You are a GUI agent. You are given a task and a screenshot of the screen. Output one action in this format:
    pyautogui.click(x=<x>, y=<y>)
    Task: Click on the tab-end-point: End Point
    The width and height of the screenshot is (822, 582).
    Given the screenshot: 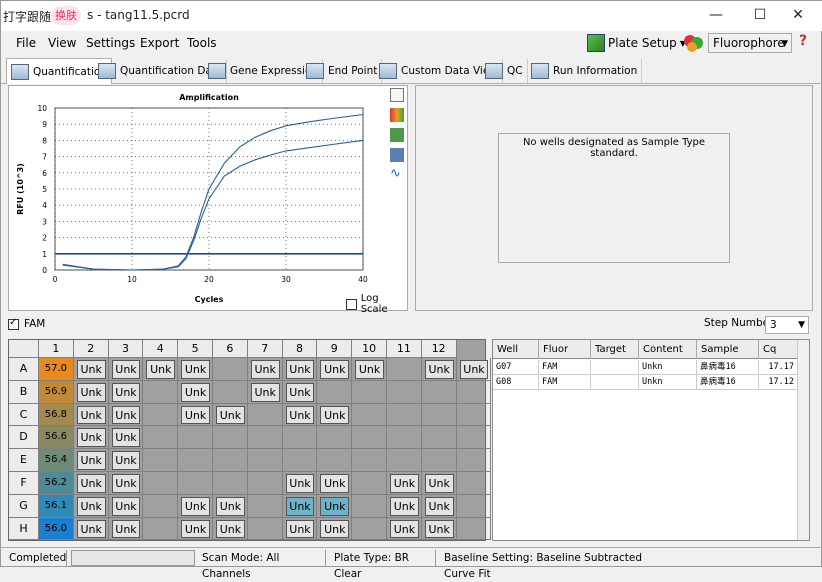 What is the action you would take?
    pyautogui.click(x=342, y=71)
    